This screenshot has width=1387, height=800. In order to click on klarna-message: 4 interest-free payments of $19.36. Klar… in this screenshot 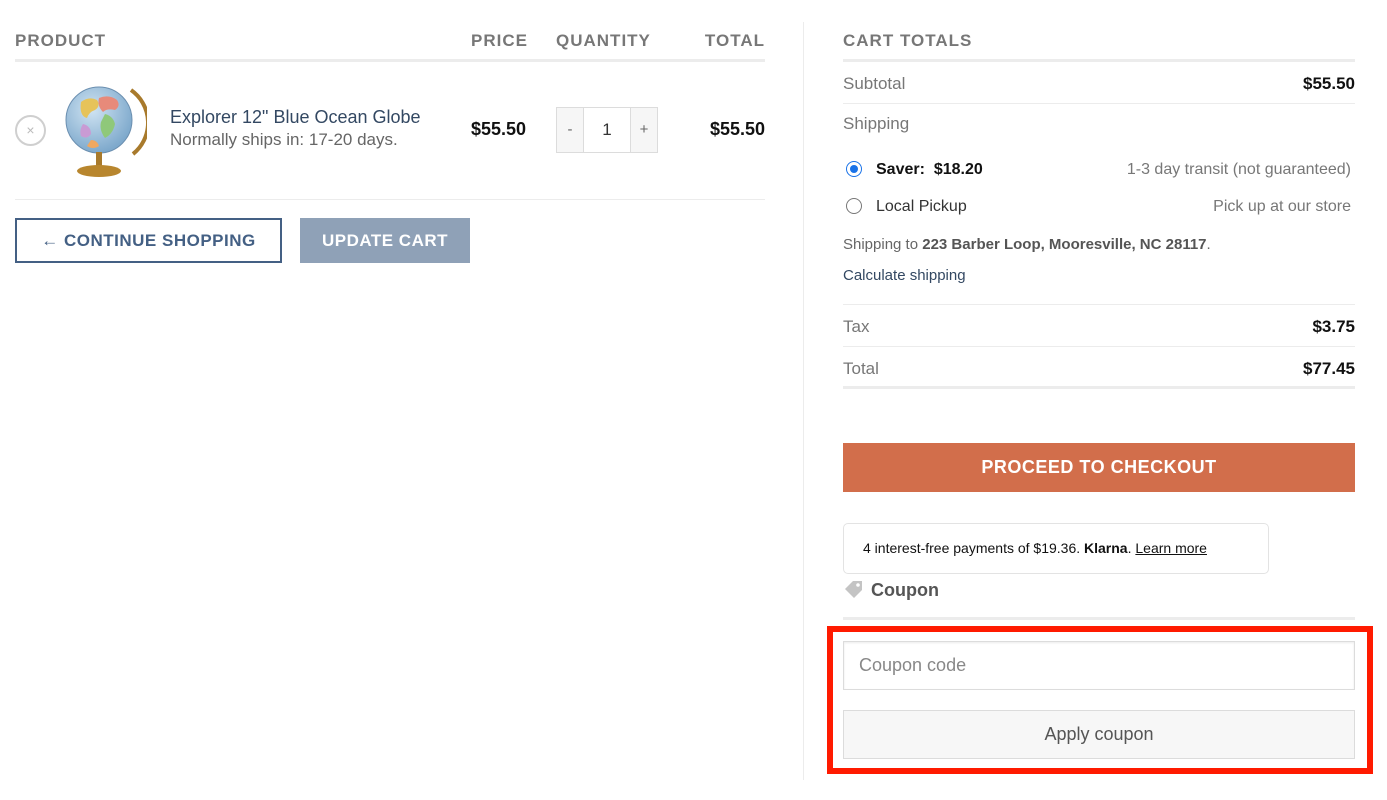, I will do `click(1056, 548)`.